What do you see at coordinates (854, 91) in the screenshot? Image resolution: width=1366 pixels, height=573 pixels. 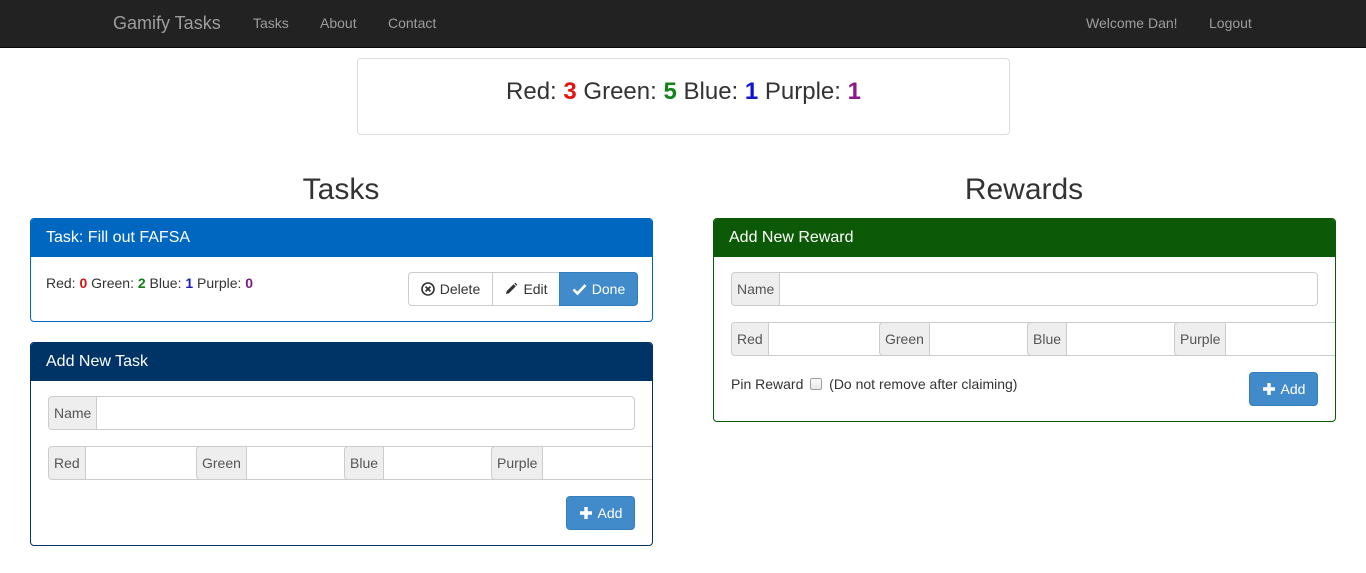 I see `score-purple-value: 1` at bounding box center [854, 91].